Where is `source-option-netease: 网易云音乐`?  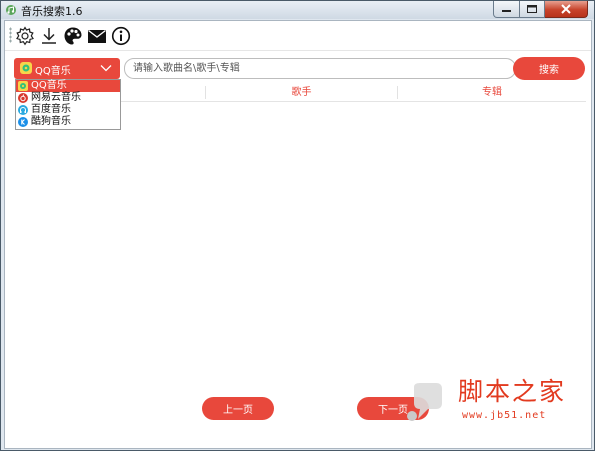
source-option-netease: 网易云音乐 is located at coordinates (68, 98).